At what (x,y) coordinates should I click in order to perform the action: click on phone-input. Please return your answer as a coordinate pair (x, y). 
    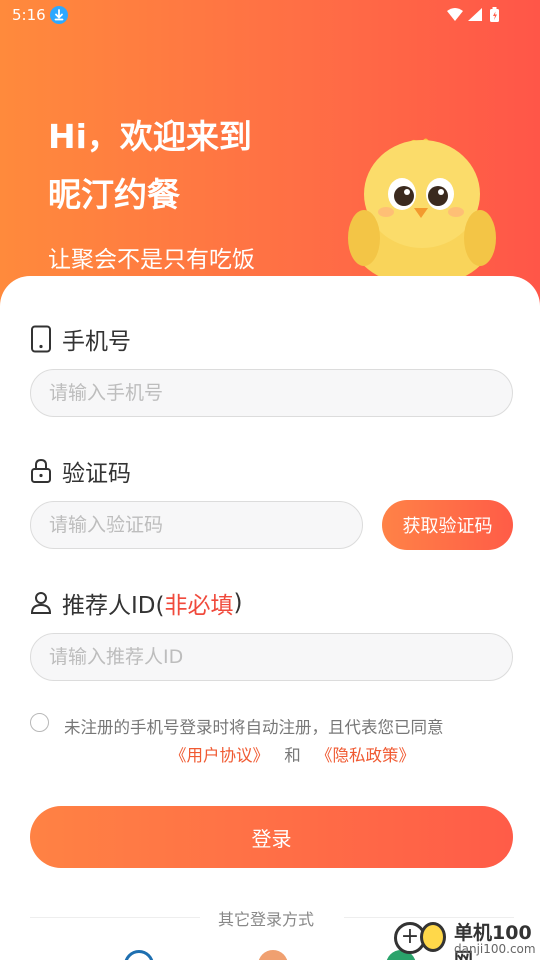
    Looking at the image, I should click on (271, 393).